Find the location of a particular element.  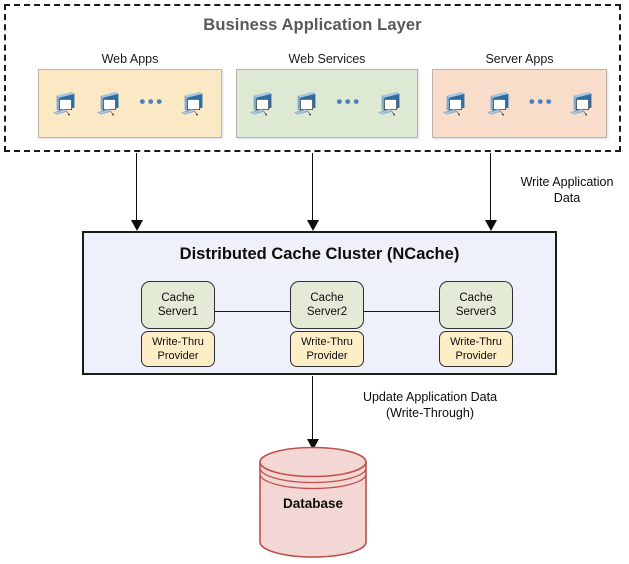

arrow-cluster-to-database is located at coordinates (312, 413).